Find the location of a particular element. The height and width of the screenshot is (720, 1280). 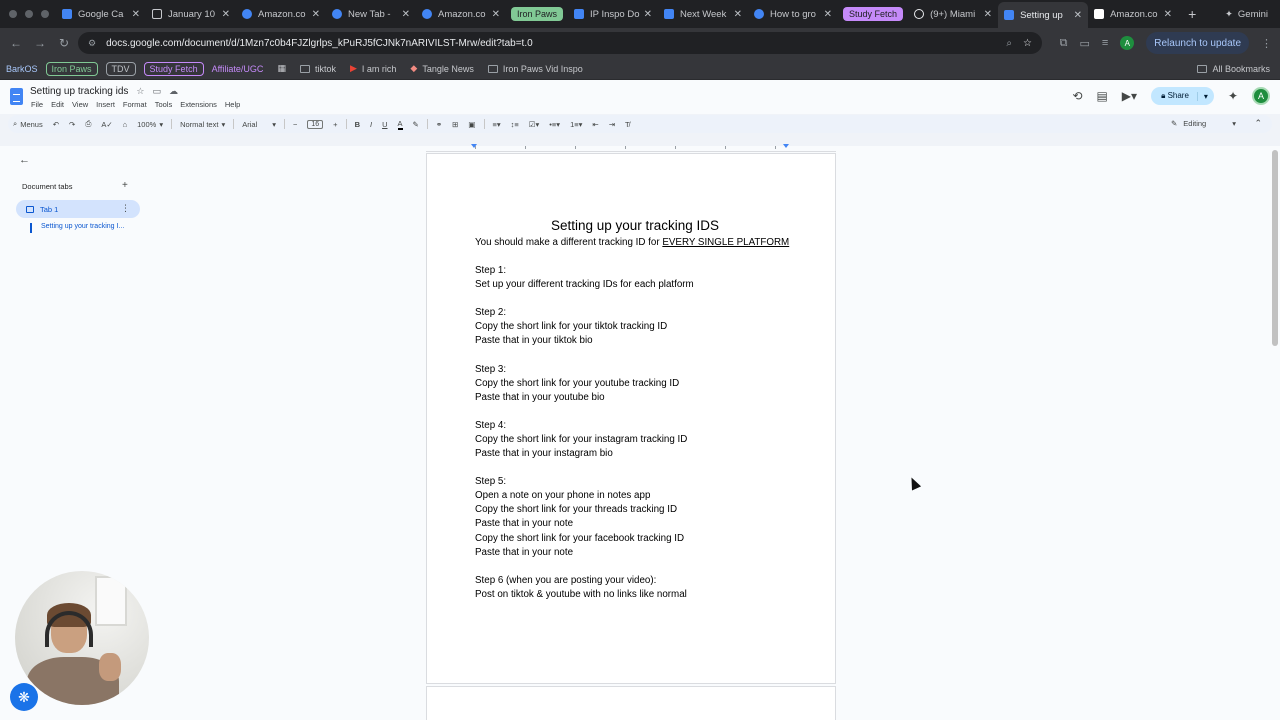

decrease-font-icon: − is located at coordinates (295, 124).